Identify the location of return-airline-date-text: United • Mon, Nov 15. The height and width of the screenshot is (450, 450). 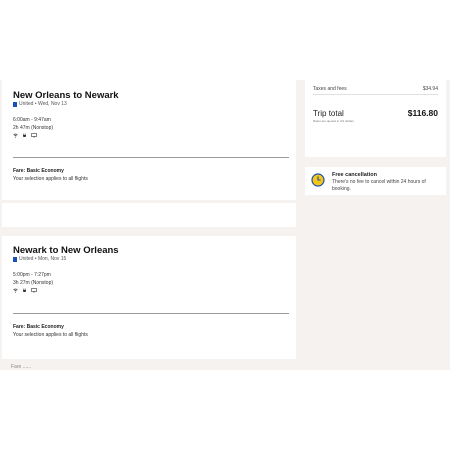
(43, 259).